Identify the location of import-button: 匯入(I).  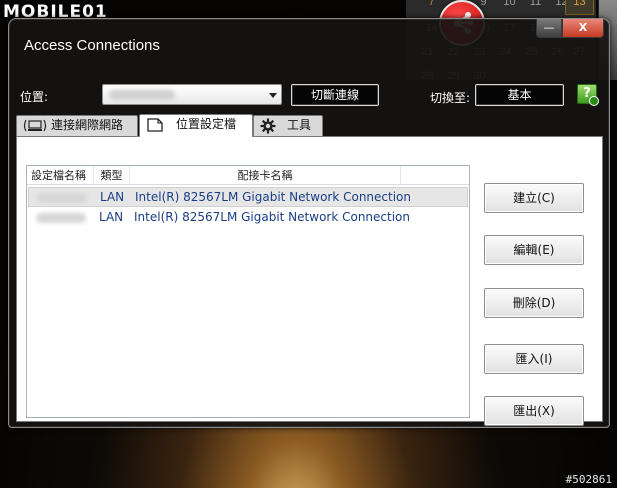
(534, 359).